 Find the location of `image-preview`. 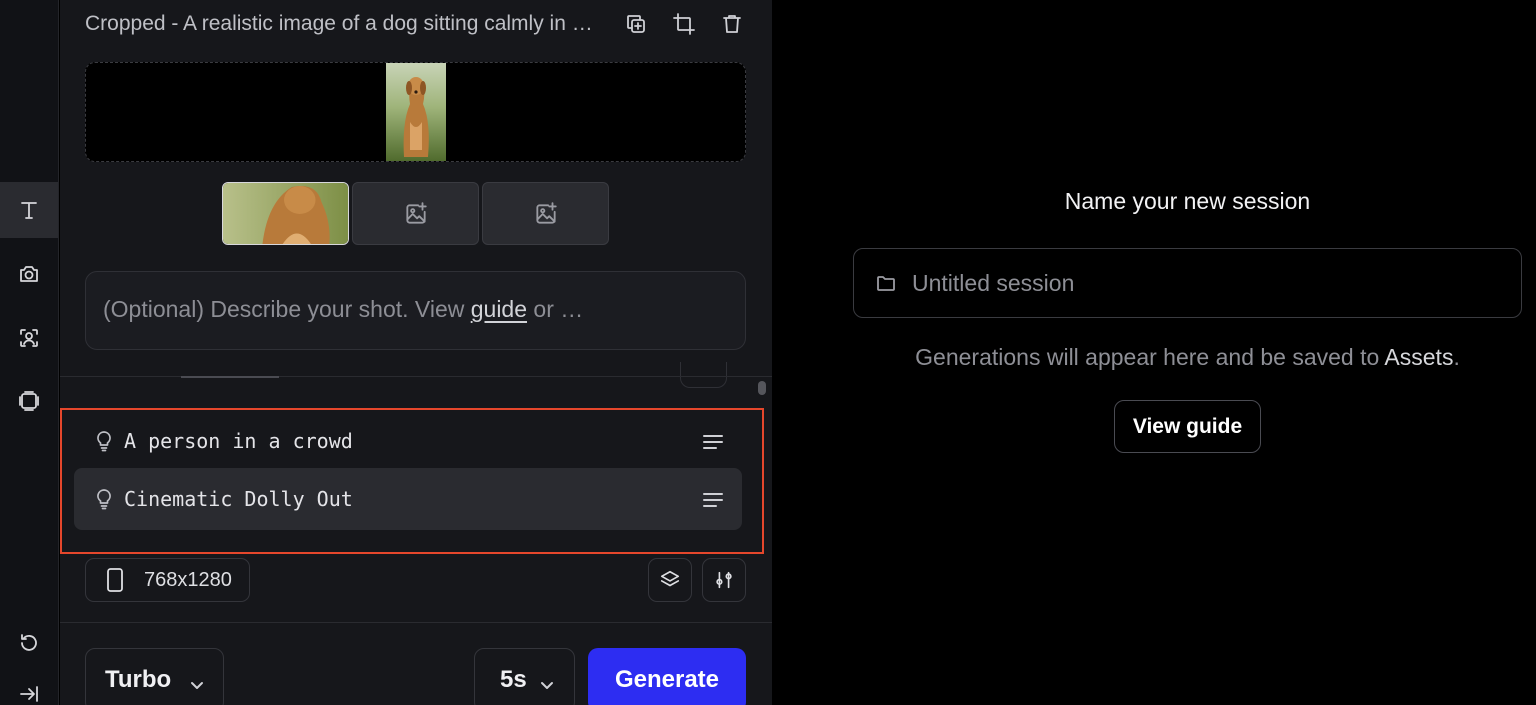

image-preview is located at coordinates (415, 112).